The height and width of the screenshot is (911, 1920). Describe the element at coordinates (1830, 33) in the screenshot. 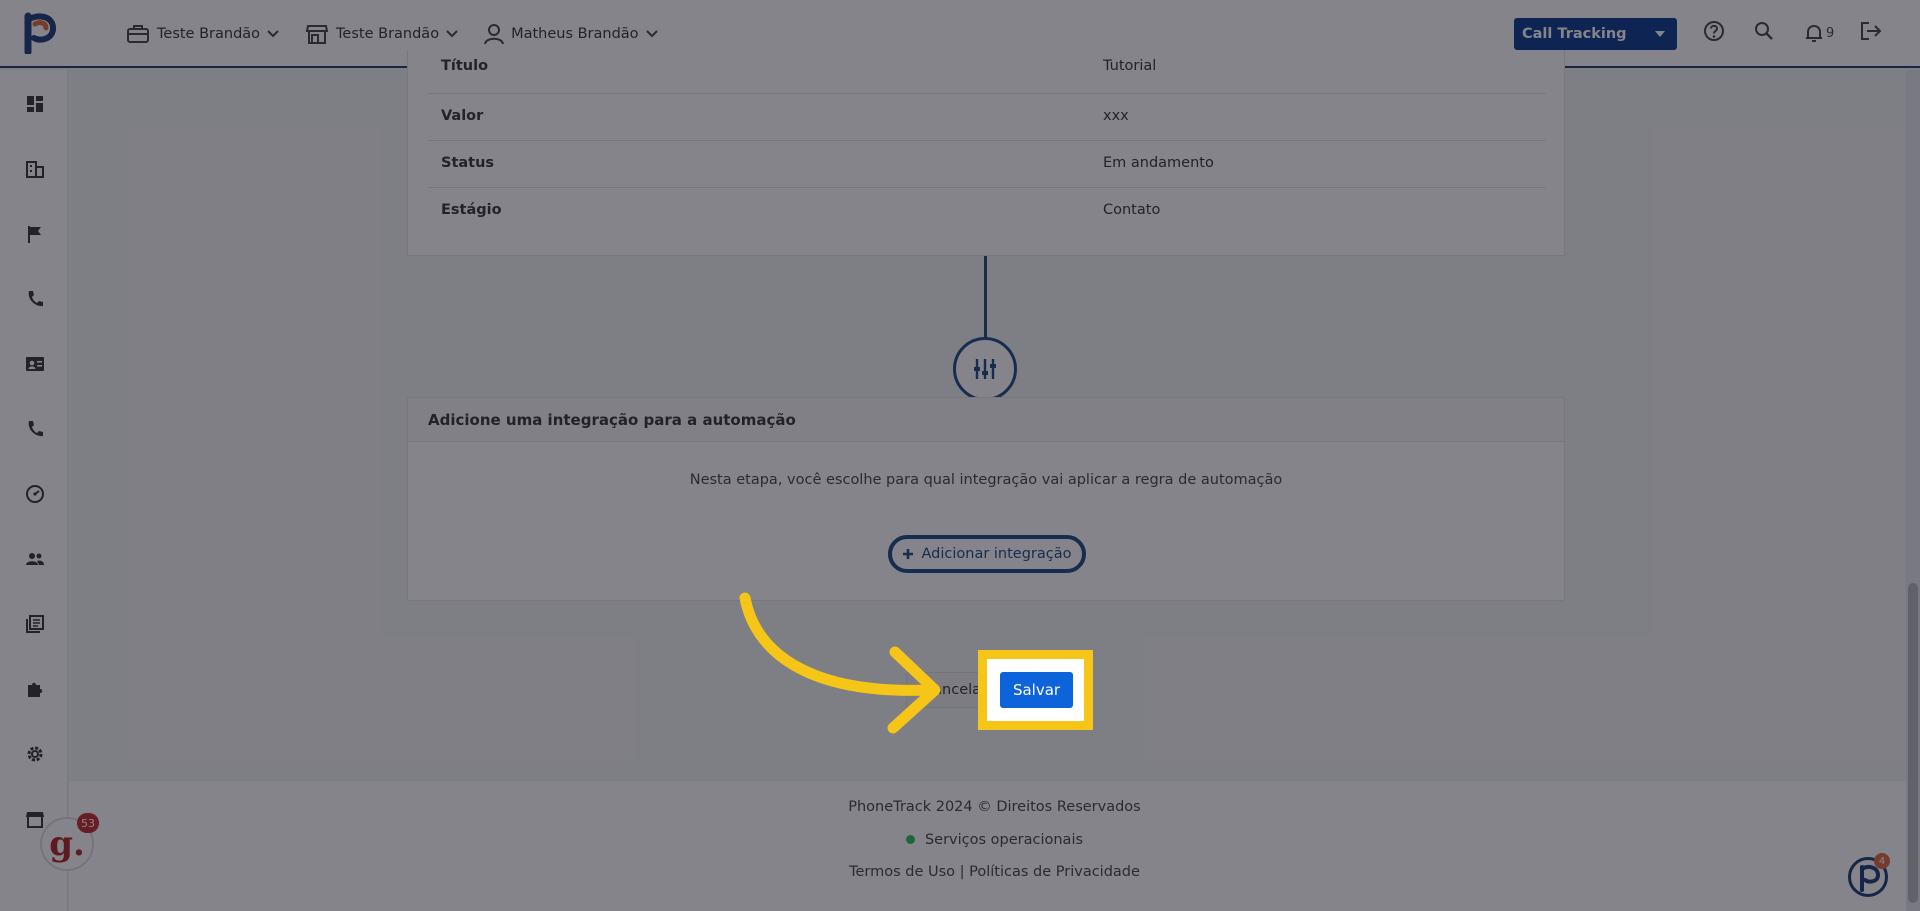

I see `notification-count: 9` at that location.